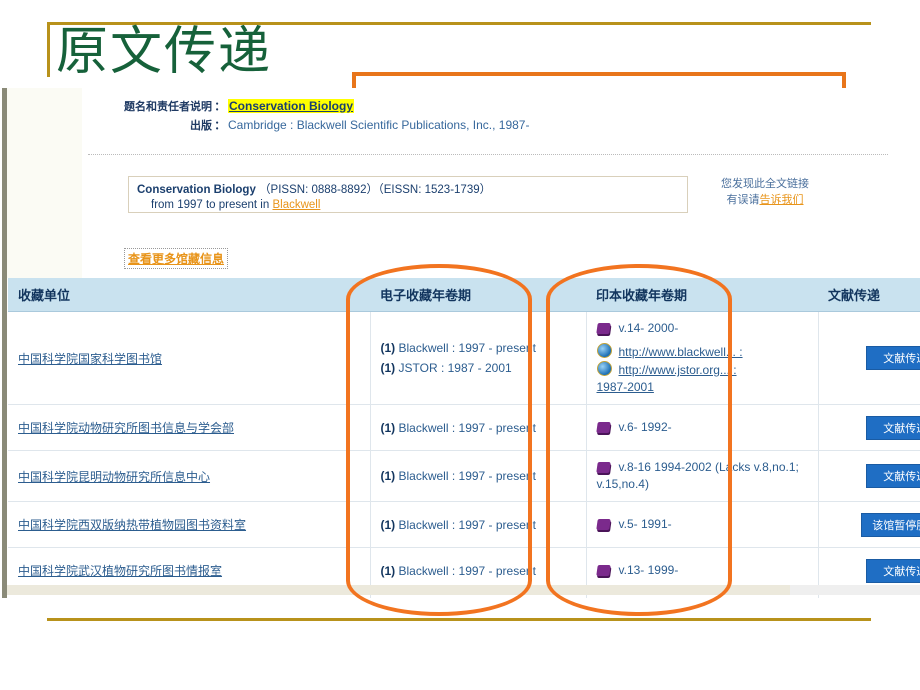  I want to click on print-holding-range: v.13- 1999-, so click(648, 570).